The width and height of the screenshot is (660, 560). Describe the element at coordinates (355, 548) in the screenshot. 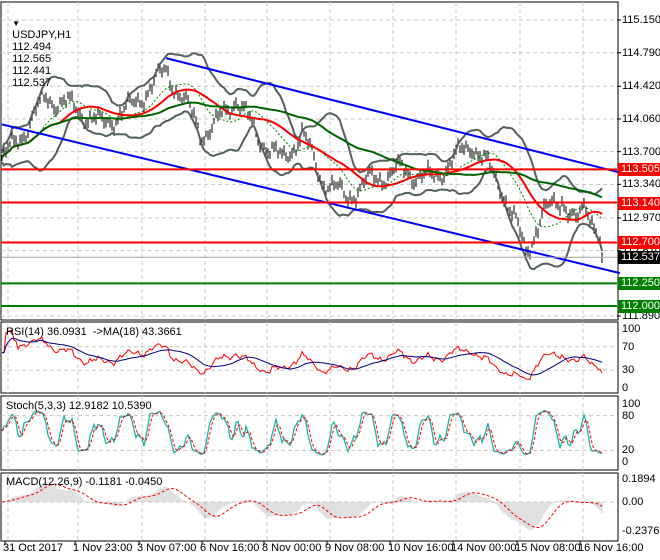

I see `x-axis-label: 9 Nov 08:00` at that location.